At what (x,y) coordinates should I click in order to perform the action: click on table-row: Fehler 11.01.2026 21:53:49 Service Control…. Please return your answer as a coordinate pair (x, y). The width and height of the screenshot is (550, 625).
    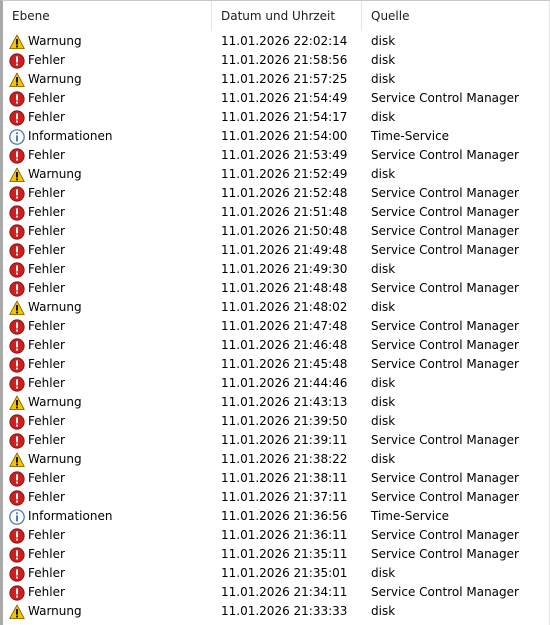
    Looking at the image, I should click on (276, 155).